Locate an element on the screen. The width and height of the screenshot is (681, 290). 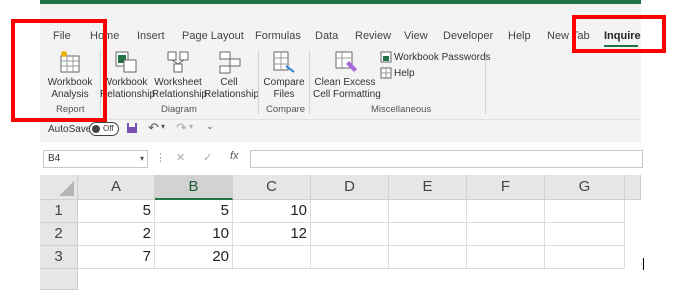
help-label: Help is located at coordinates (404, 73).